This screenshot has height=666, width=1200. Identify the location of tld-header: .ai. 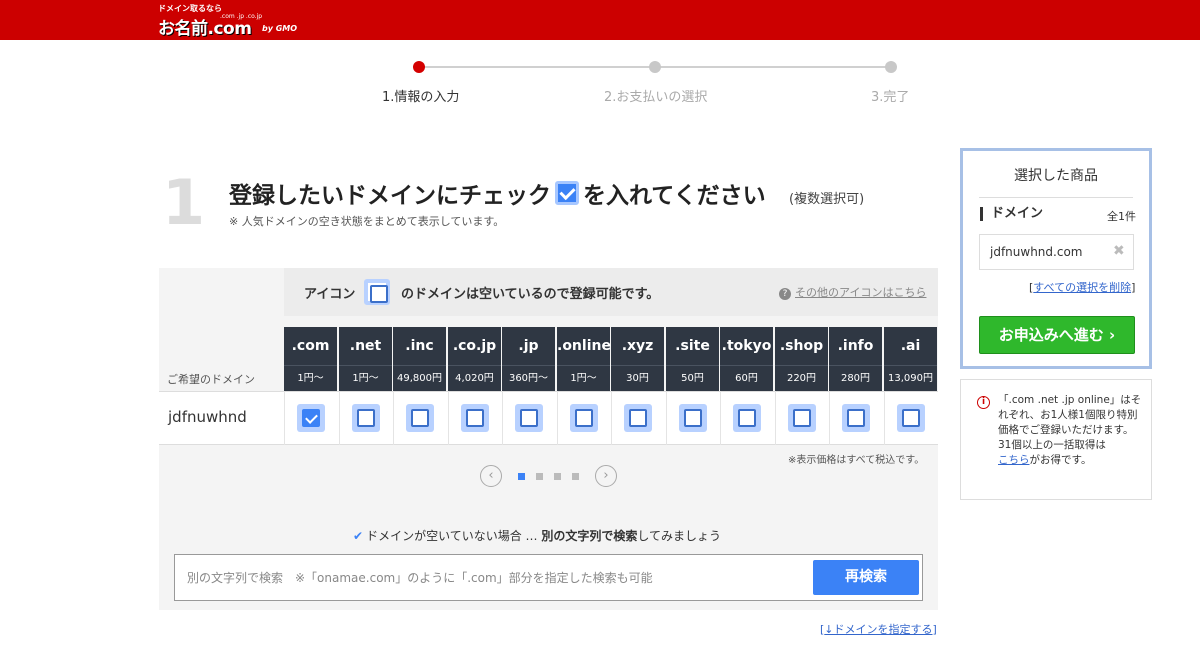
(910, 346).